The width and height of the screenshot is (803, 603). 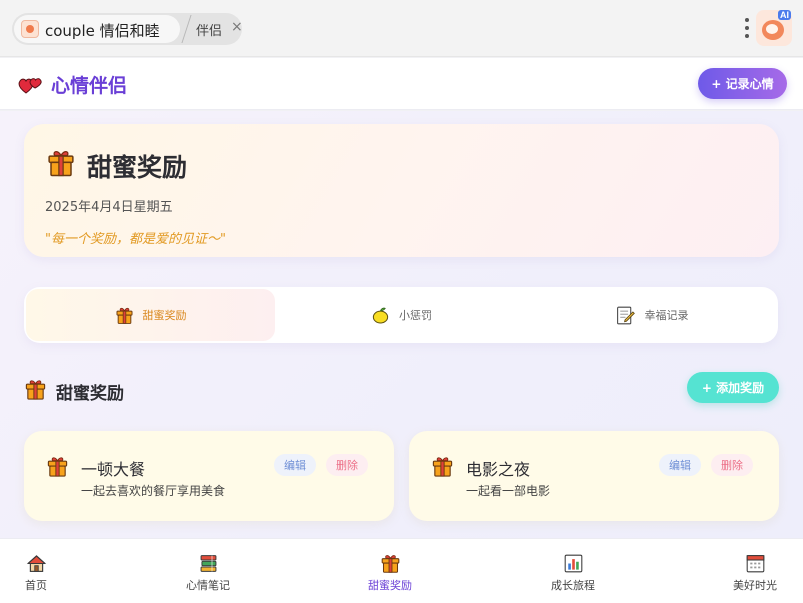 I want to click on reward-card: 电影之夜 一起看一部电影 编辑 删除, so click(x=594, y=476).